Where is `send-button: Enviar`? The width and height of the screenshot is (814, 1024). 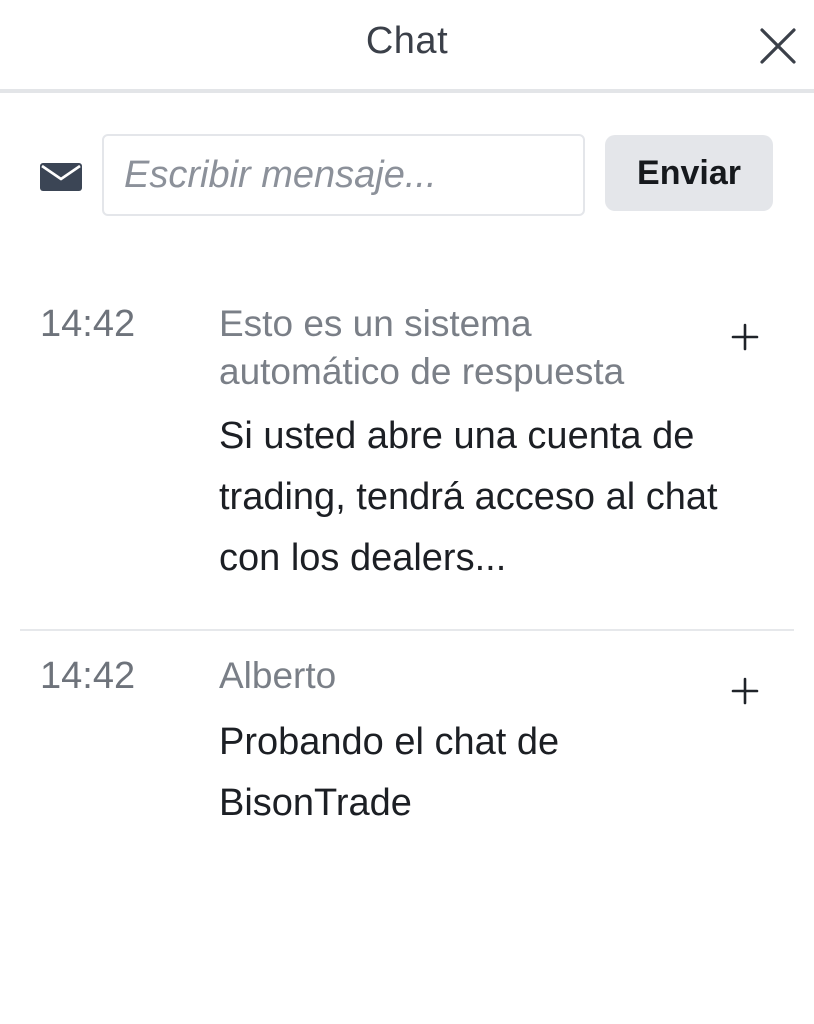
send-button: Enviar is located at coordinates (689, 173).